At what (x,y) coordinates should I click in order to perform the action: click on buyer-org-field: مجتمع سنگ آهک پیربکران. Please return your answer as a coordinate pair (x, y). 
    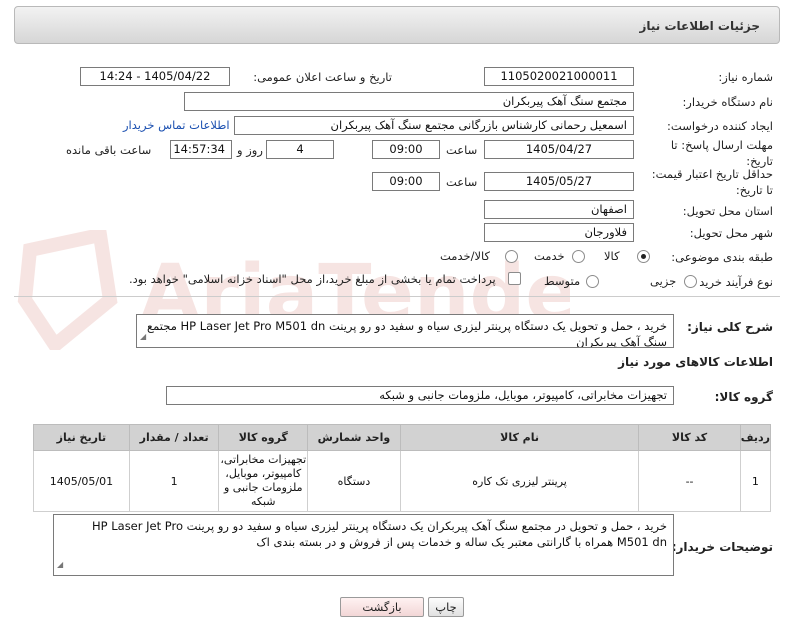
    Looking at the image, I should click on (409, 101).